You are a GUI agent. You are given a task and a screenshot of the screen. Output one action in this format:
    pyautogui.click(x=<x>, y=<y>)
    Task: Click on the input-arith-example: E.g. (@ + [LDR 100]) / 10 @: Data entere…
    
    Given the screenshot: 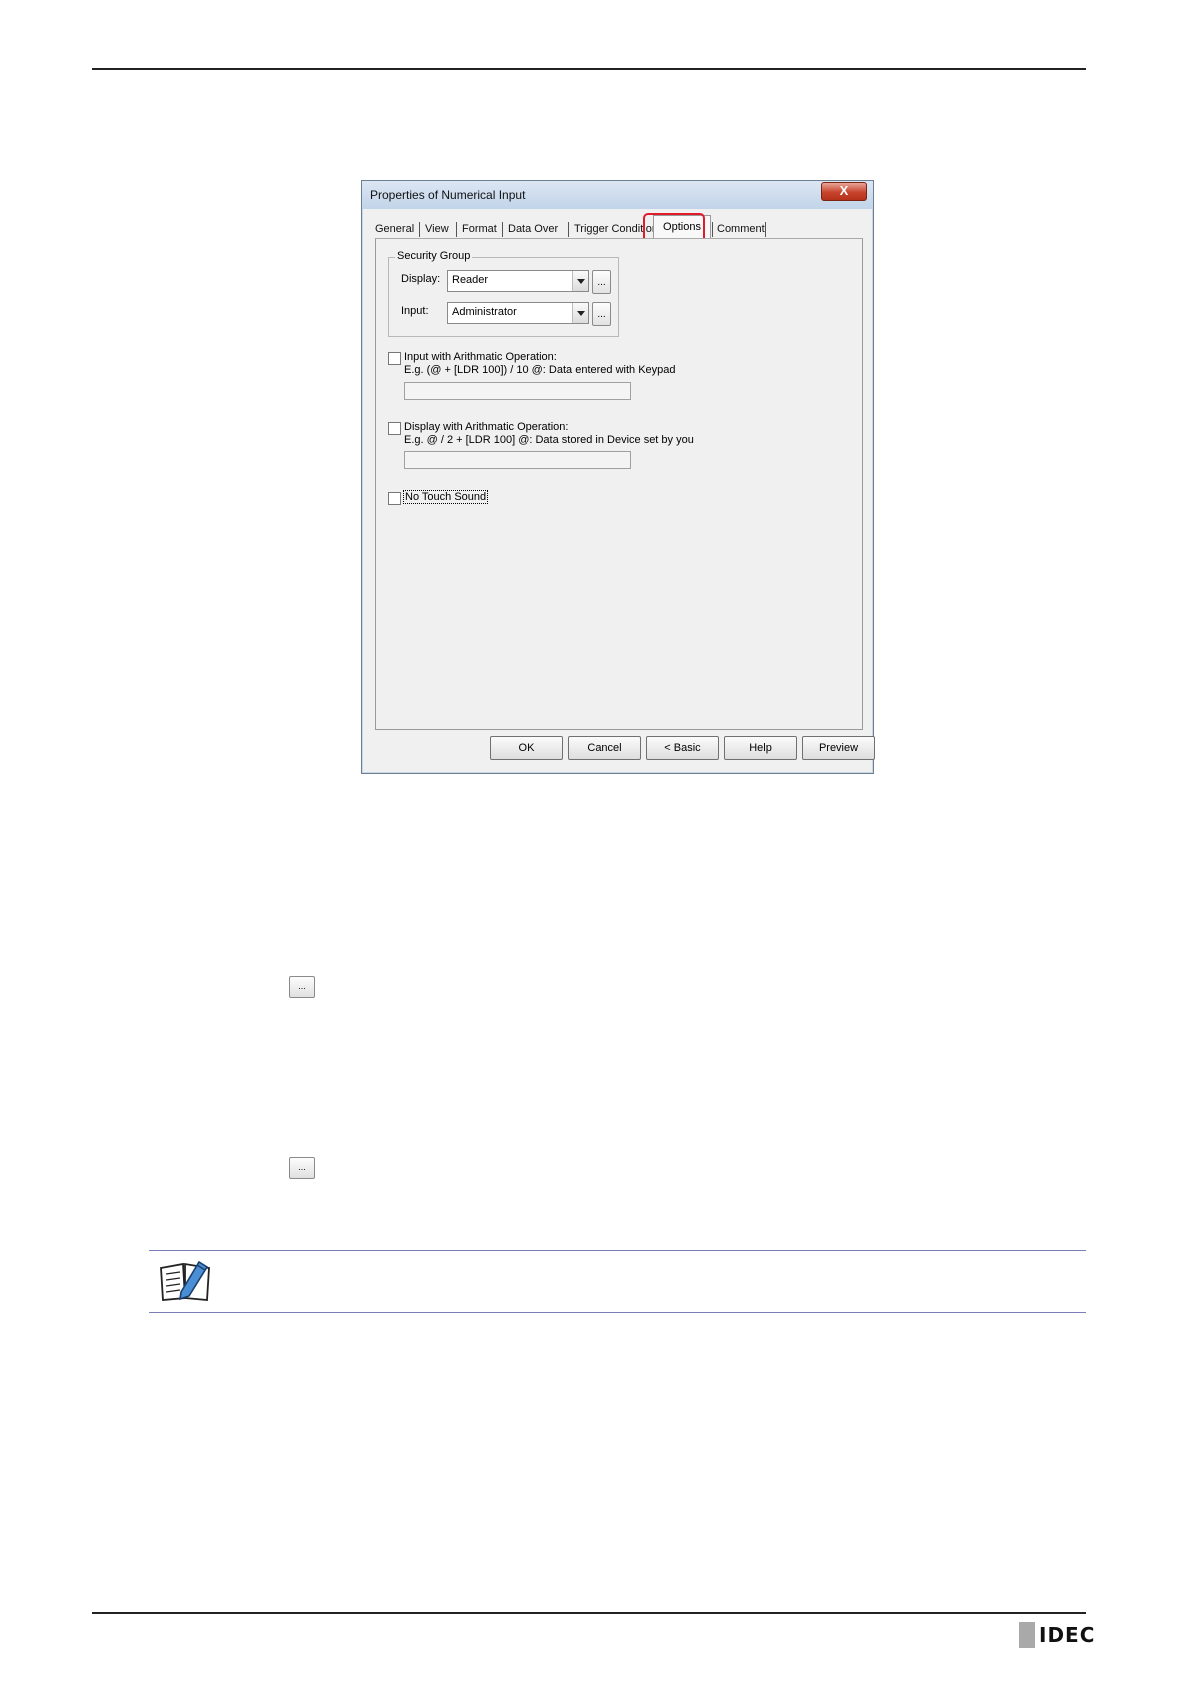 What is the action you would take?
    pyautogui.click(x=540, y=370)
    